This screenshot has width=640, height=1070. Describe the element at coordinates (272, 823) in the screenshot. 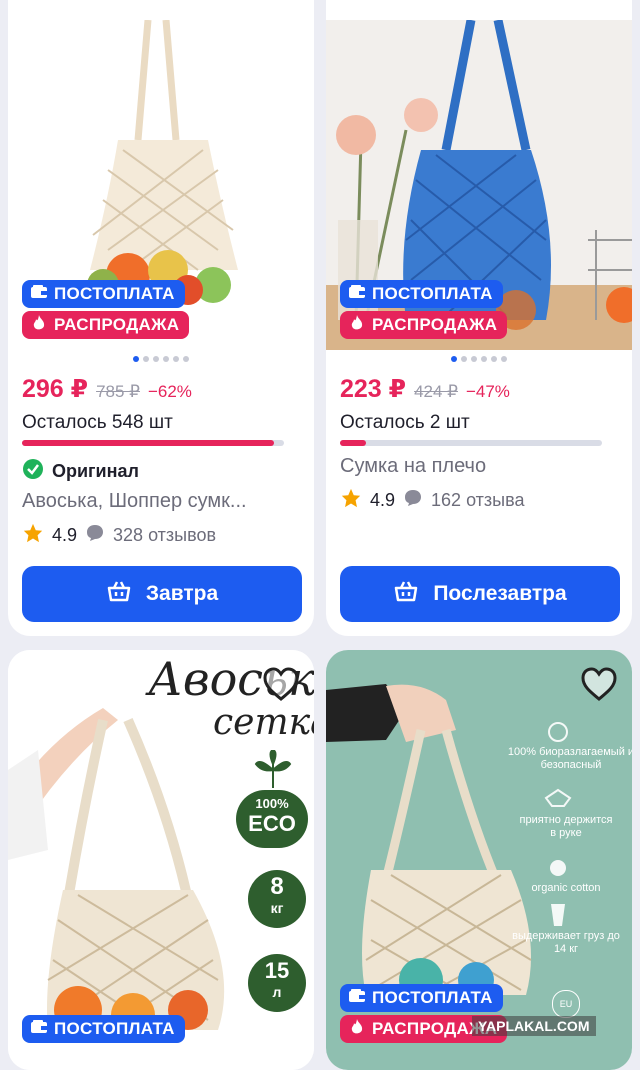

I see `eco-label: ECO` at that location.